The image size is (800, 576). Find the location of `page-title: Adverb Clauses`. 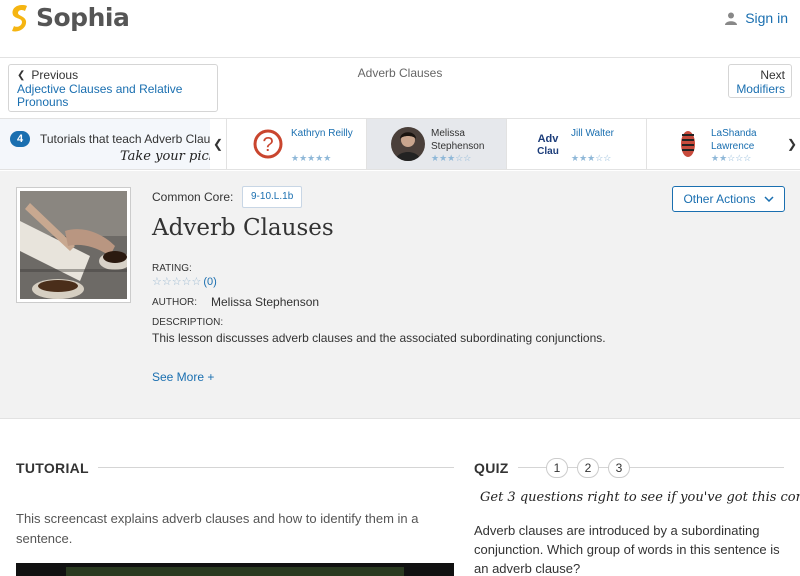

page-title: Adverb Clauses is located at coordinates (243, 228).